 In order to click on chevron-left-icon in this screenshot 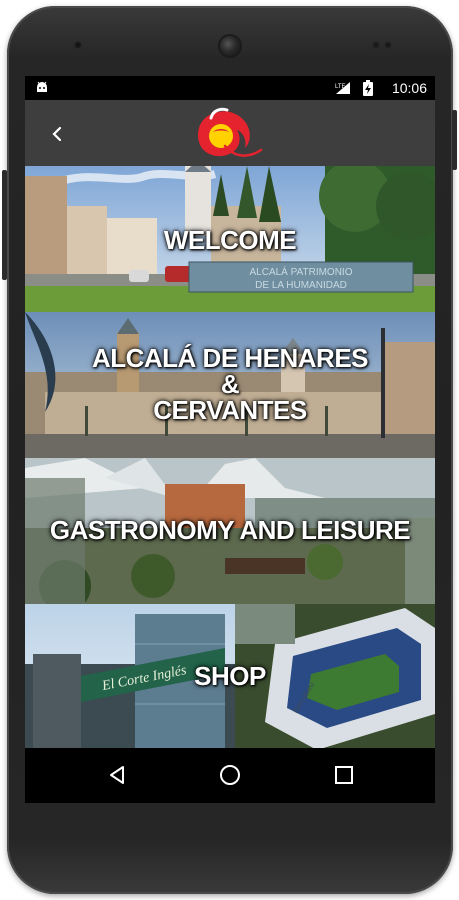, I will do `click(57, 134)`.